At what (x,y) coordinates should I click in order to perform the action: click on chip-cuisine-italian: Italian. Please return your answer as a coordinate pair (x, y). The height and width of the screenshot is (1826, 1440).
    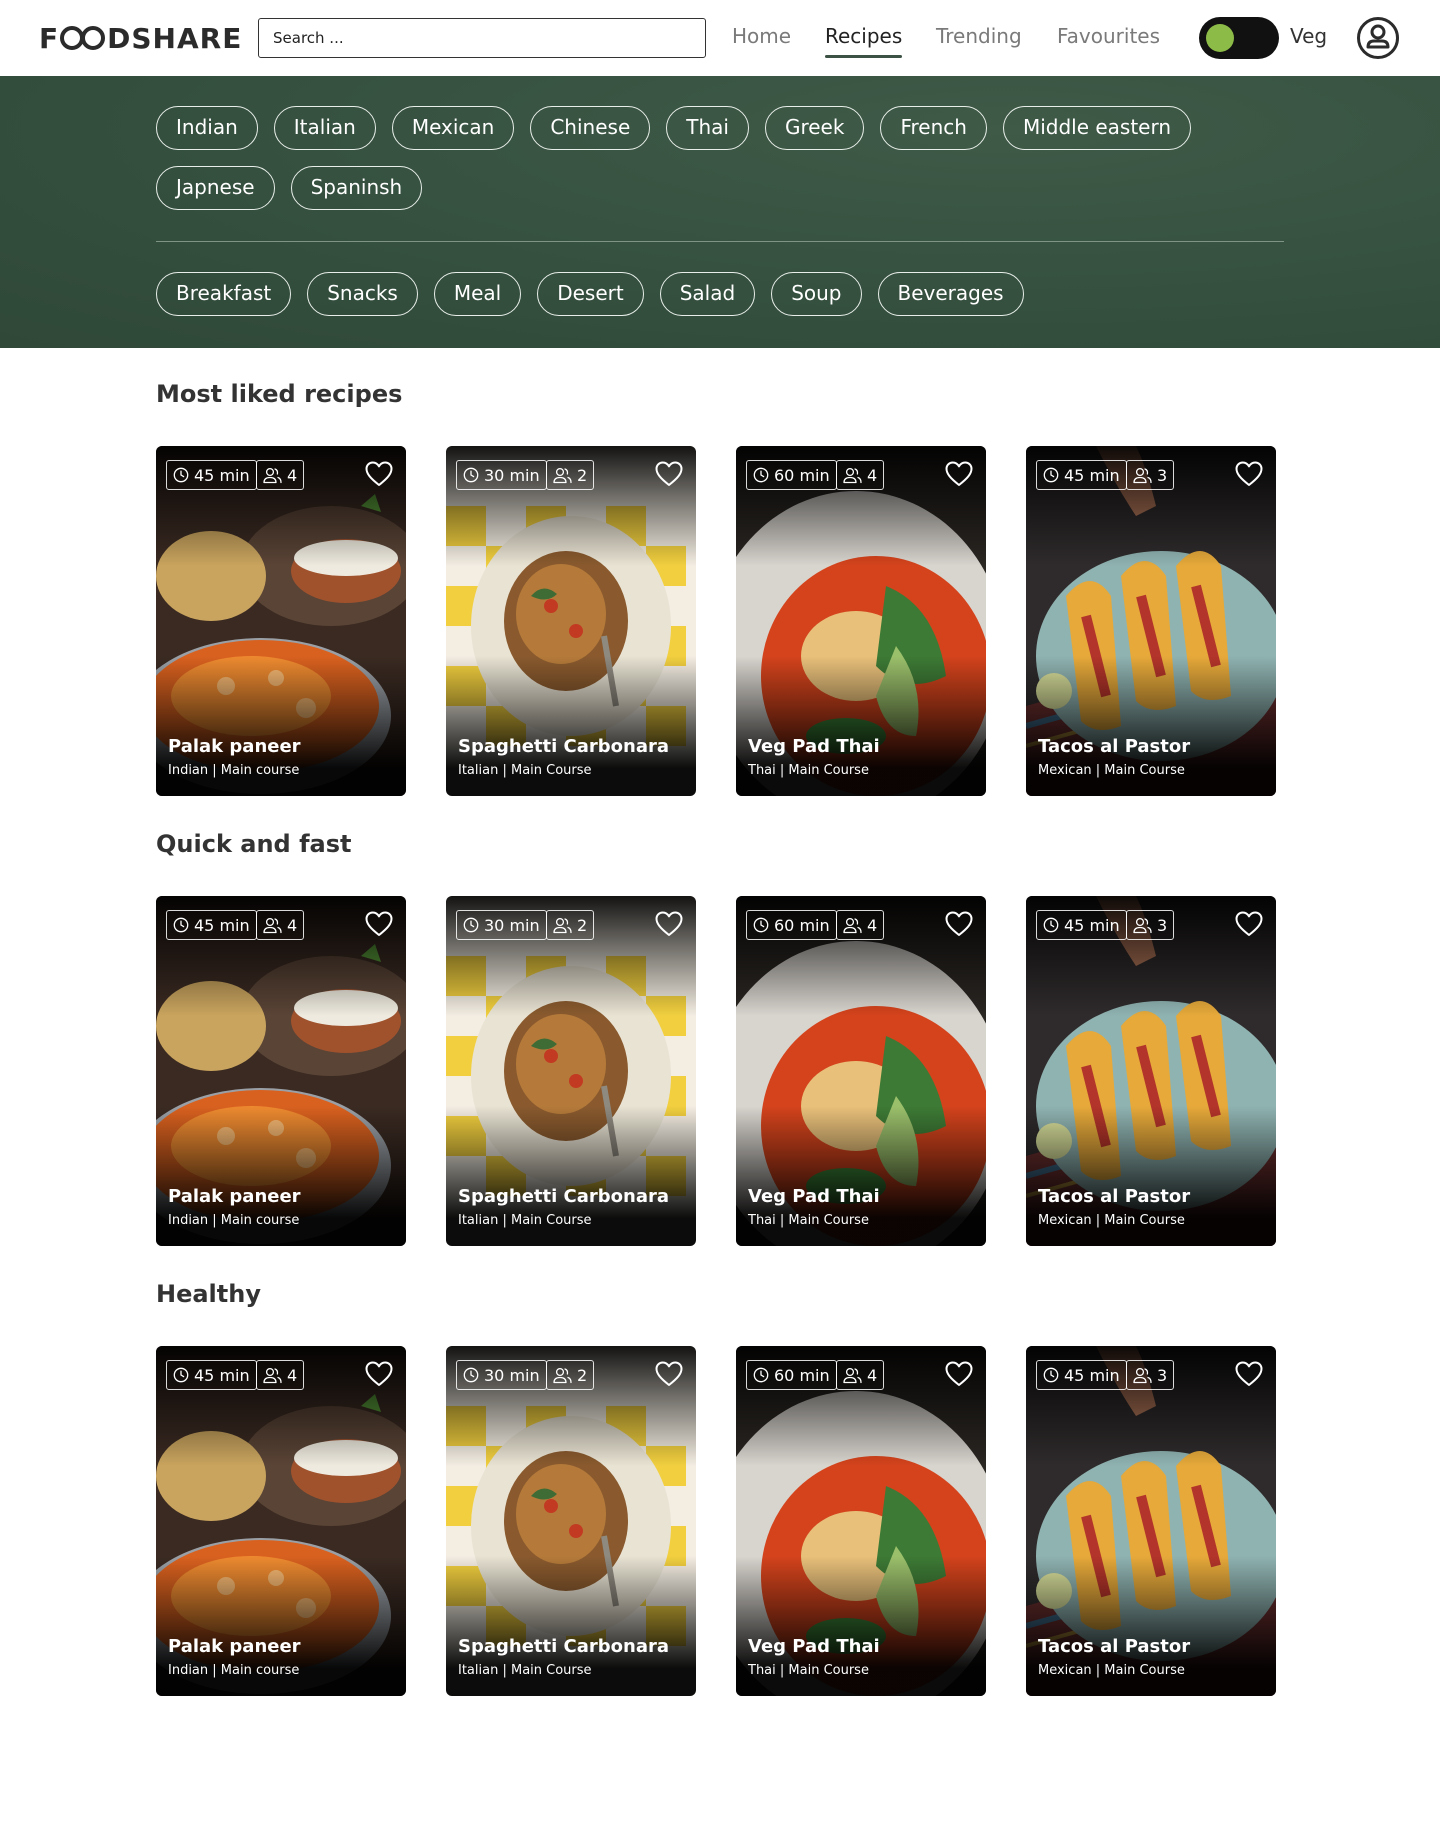
    Looking at the image, I should click on (324, 128).